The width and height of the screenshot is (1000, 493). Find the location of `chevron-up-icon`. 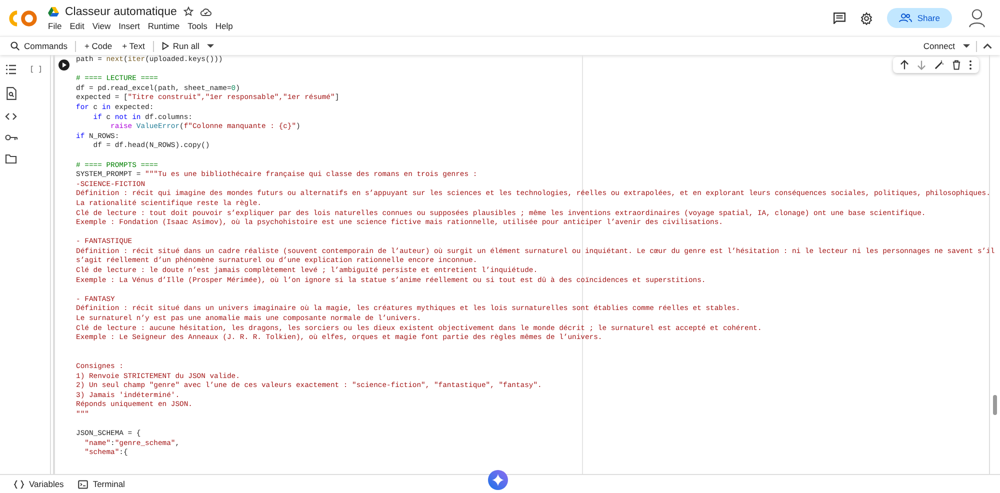

chevron-up-icon is located at coordinates (987, 46).